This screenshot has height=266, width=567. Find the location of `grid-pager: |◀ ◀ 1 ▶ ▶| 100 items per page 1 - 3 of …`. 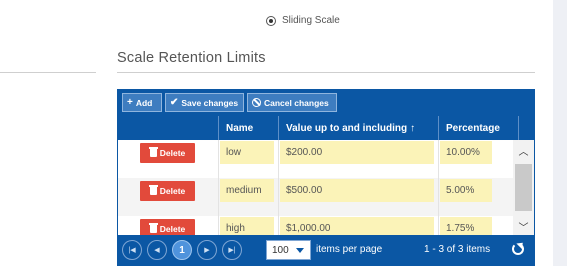

grid-pager: |◀ ◀ 1 ▶ ▶| 100 items per page 1 - 3 of … is located at coordinates (326, 250).